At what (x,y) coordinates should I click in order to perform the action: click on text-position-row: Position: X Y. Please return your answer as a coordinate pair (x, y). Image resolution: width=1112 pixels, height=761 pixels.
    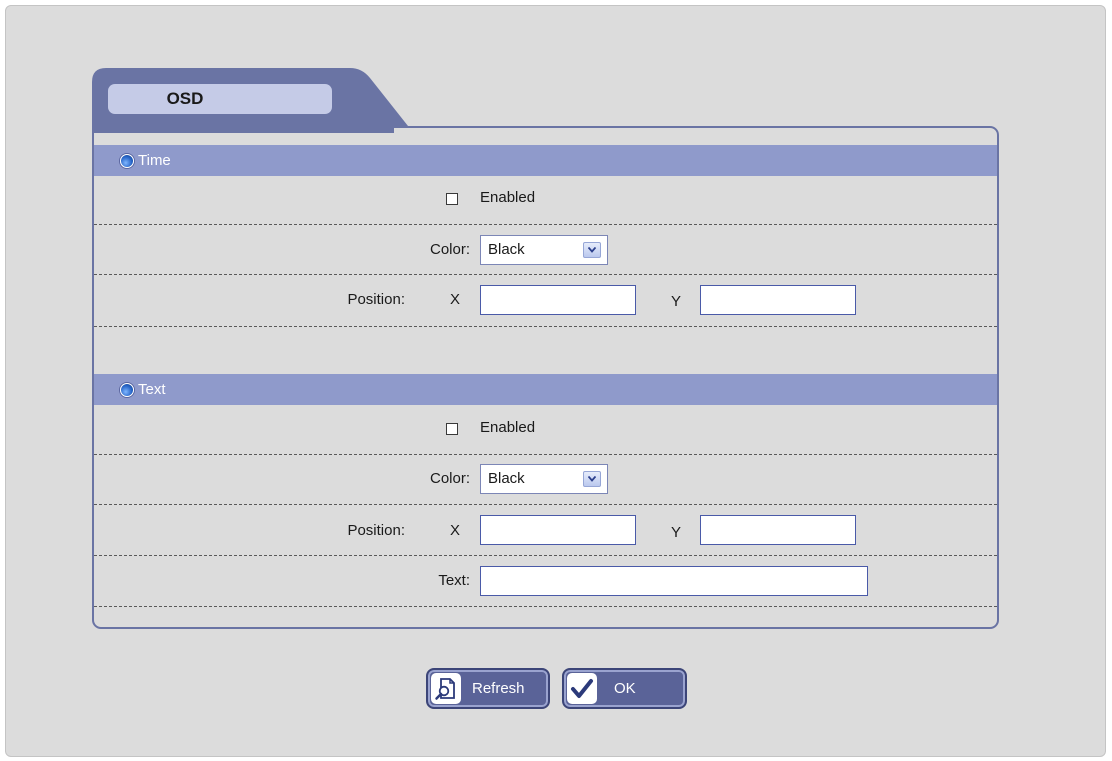
    Looking at the image, I should click on (545, 530).